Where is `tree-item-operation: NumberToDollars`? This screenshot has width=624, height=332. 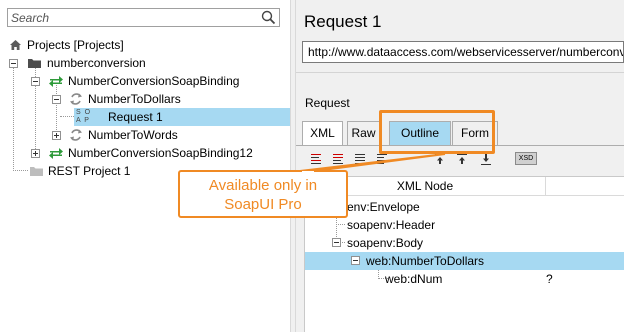
tree-item-operation: NumberToDollars is located at coordinates (145, 99).